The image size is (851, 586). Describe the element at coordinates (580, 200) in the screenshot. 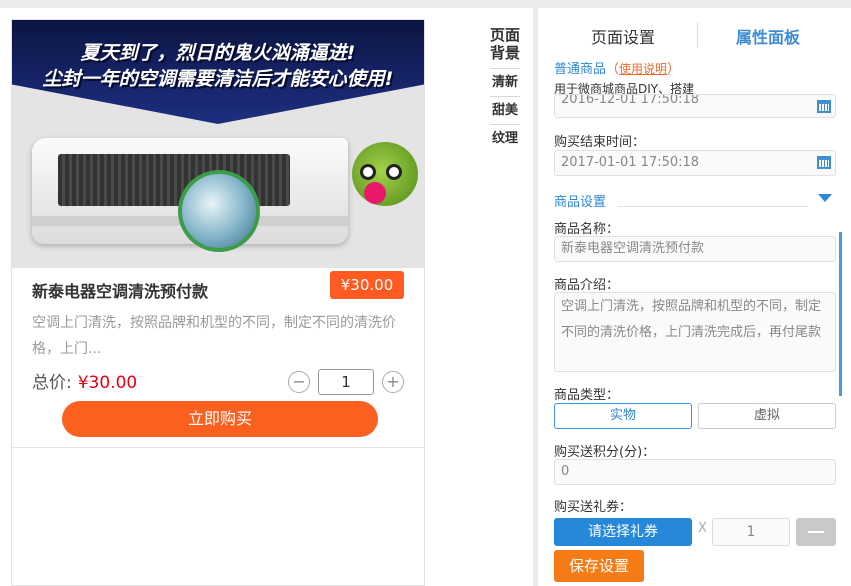

I see `goods-section-title: 商品设置` at that location.